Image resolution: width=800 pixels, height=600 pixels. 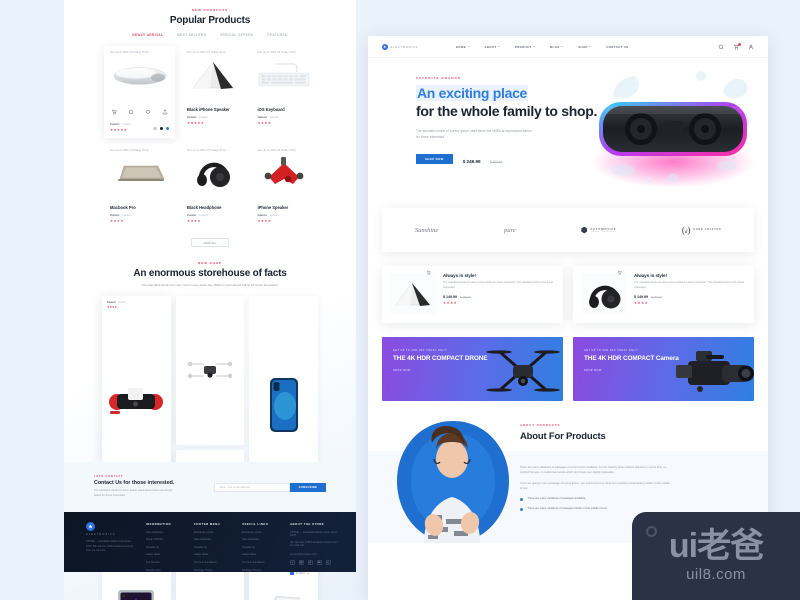 I want to click on shop-now-button: SHOP NOW, so click(x=434, y=159).